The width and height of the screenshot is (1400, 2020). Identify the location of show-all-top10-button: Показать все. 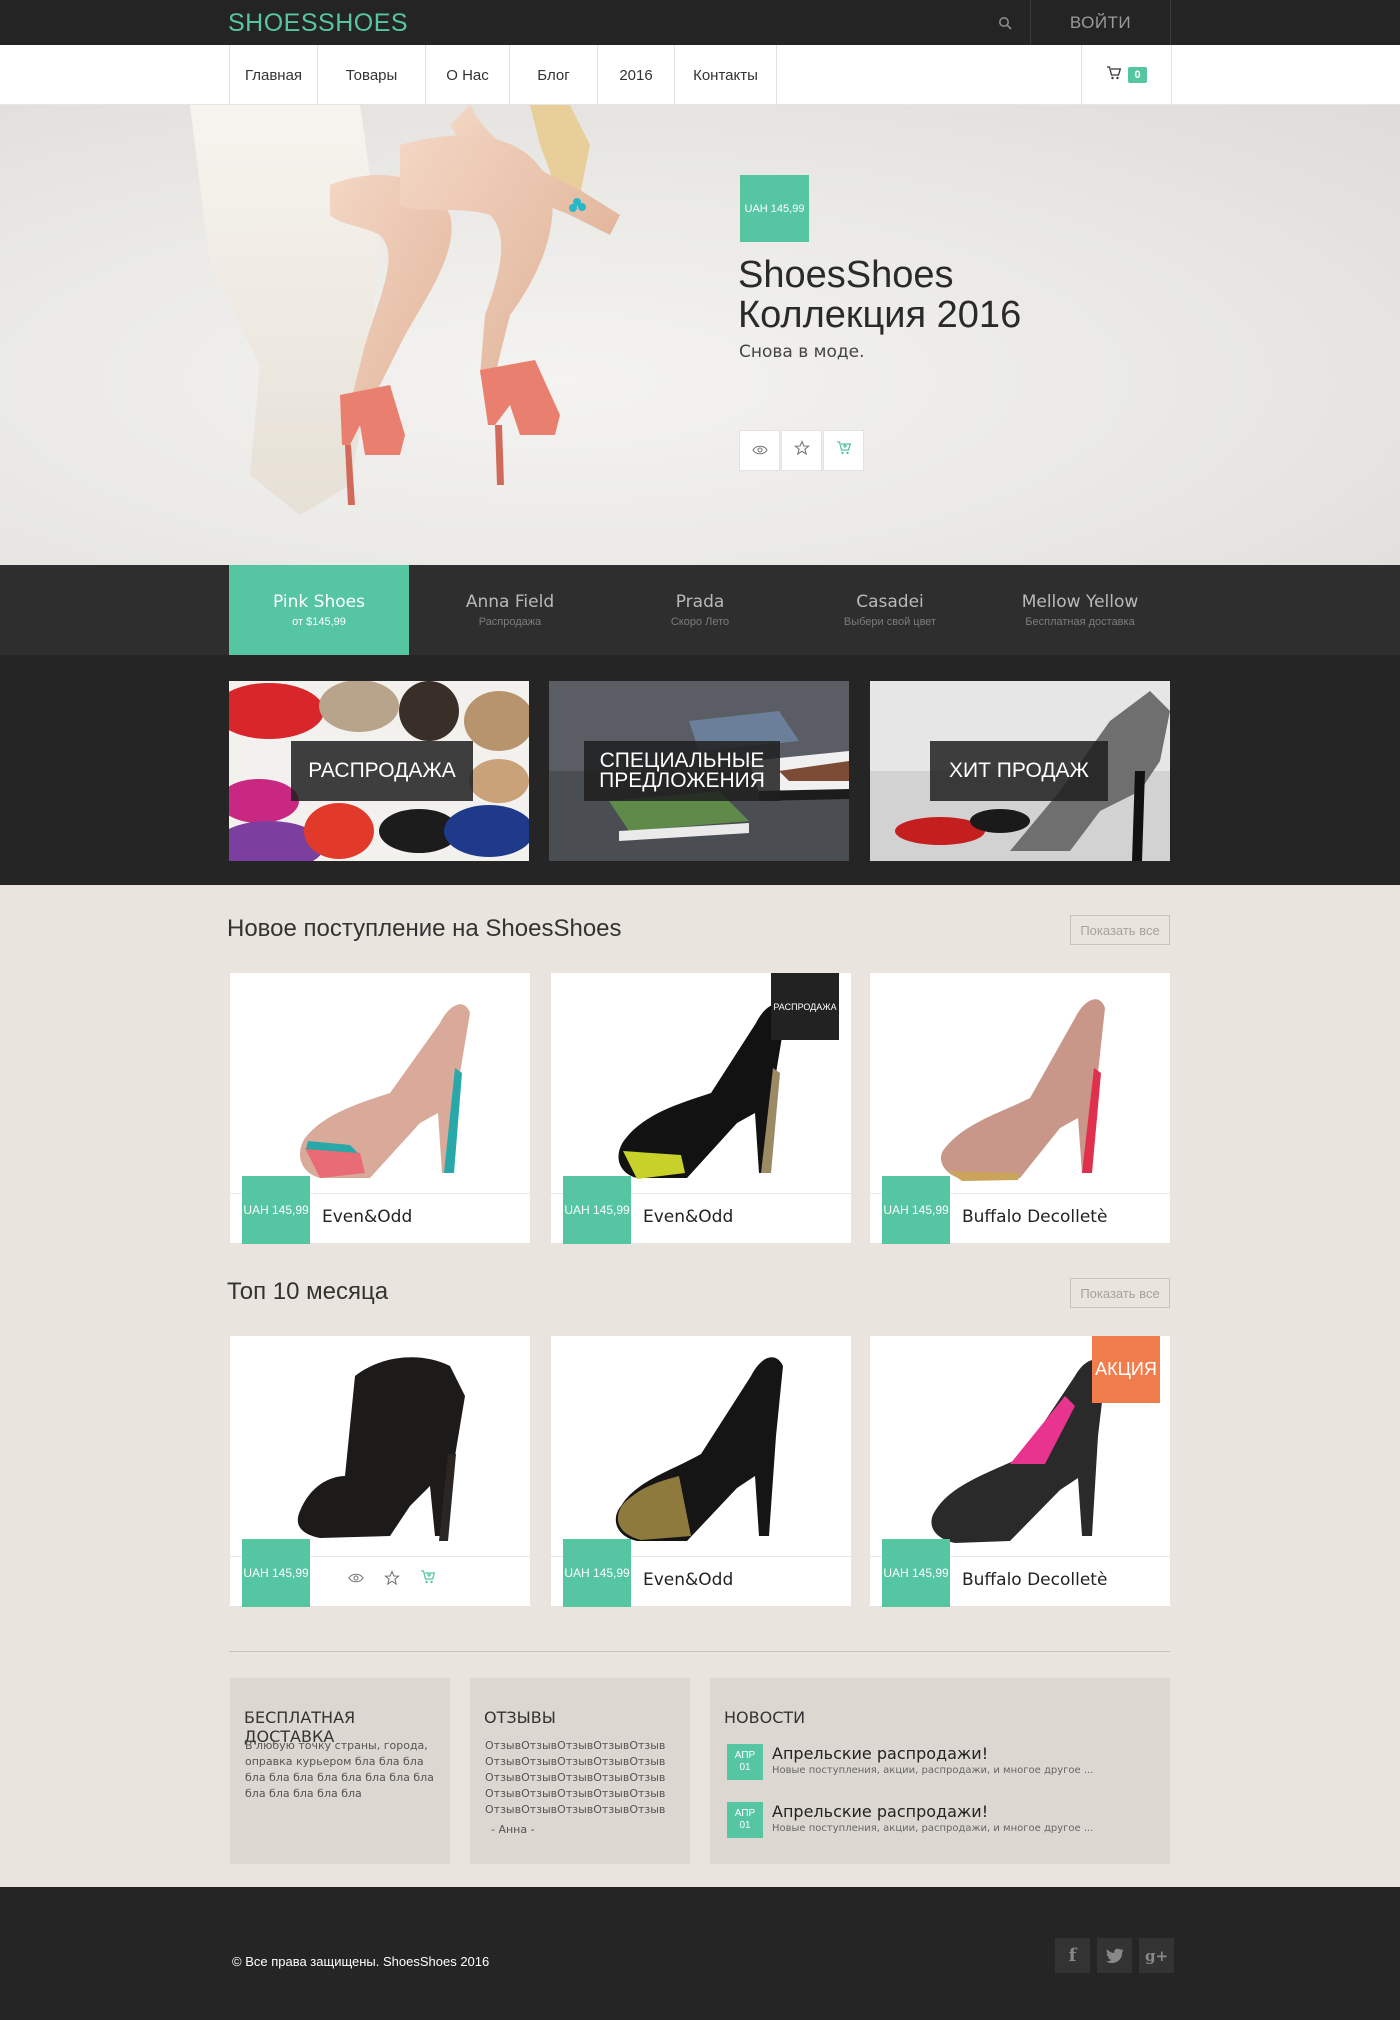
(1120, 1293).